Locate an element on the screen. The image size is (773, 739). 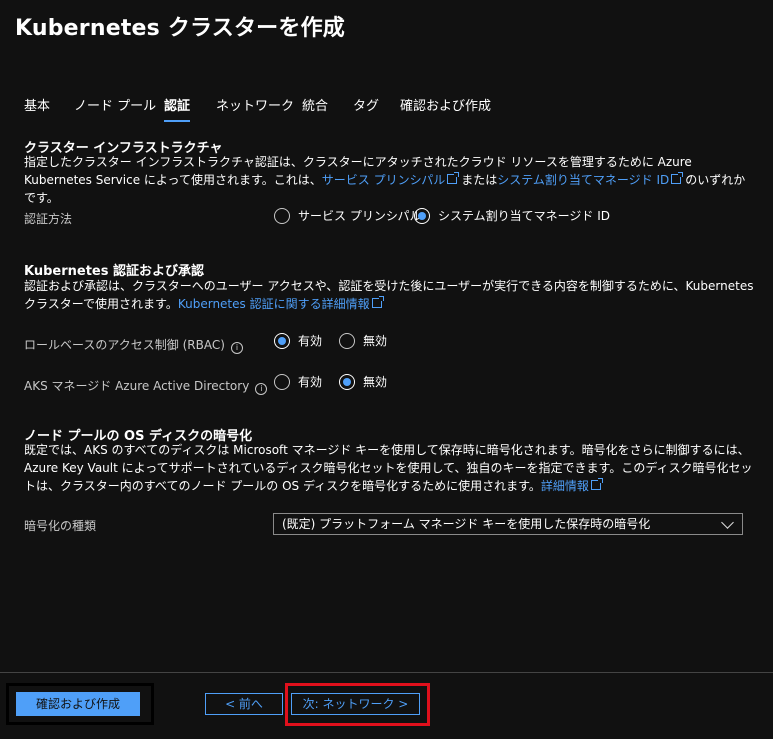
managed-identity-link: システム割り当てマネージド ID is located at coordinates (583, 180).